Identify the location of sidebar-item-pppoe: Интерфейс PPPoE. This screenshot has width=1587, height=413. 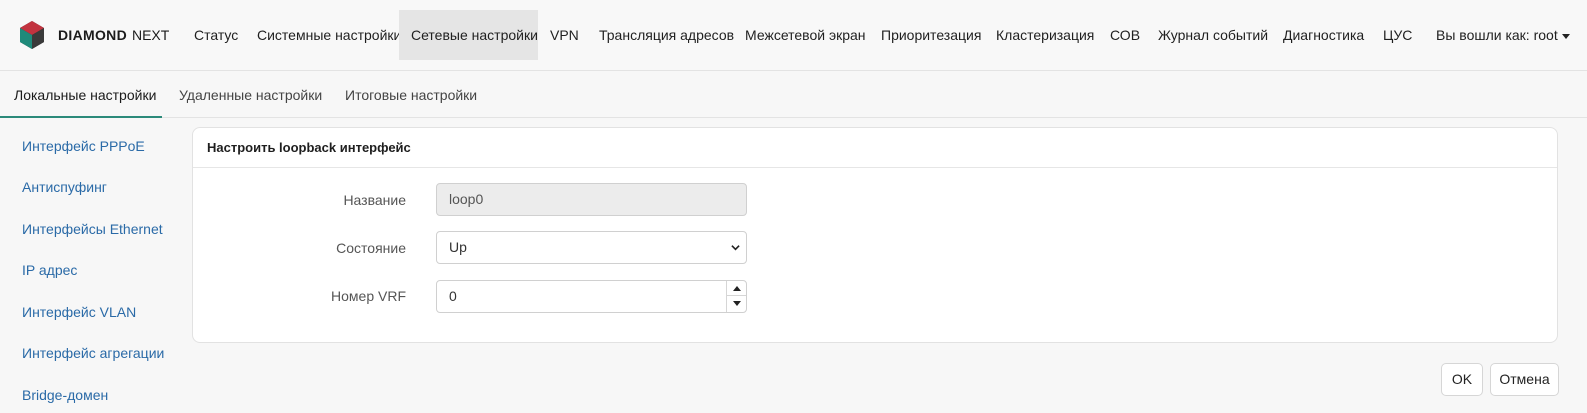
(83, 146).